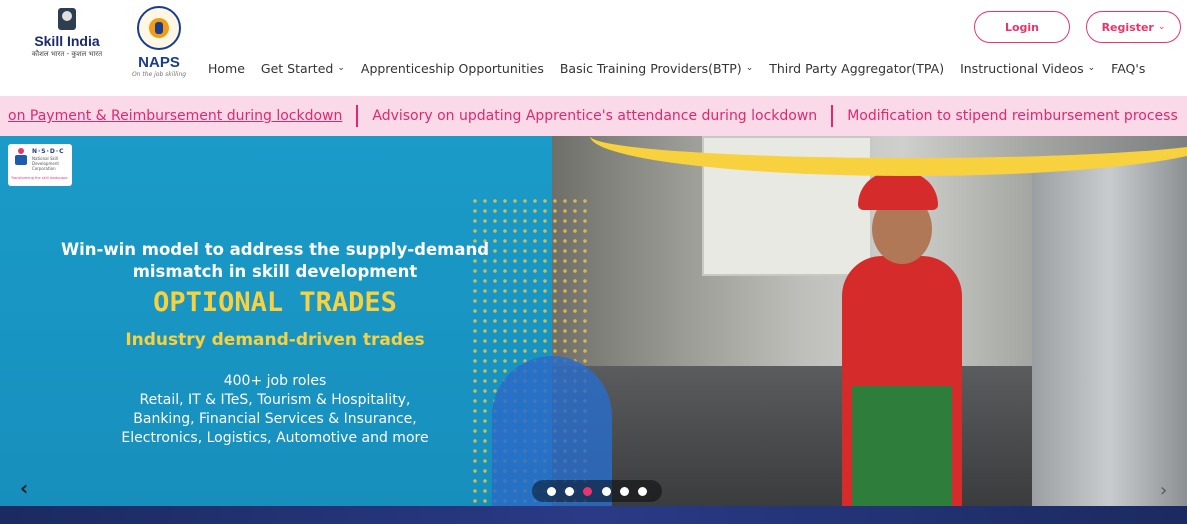 This screenshot has width=1187, height=524. I want to click on nav-home: Home, so click(226, 68).